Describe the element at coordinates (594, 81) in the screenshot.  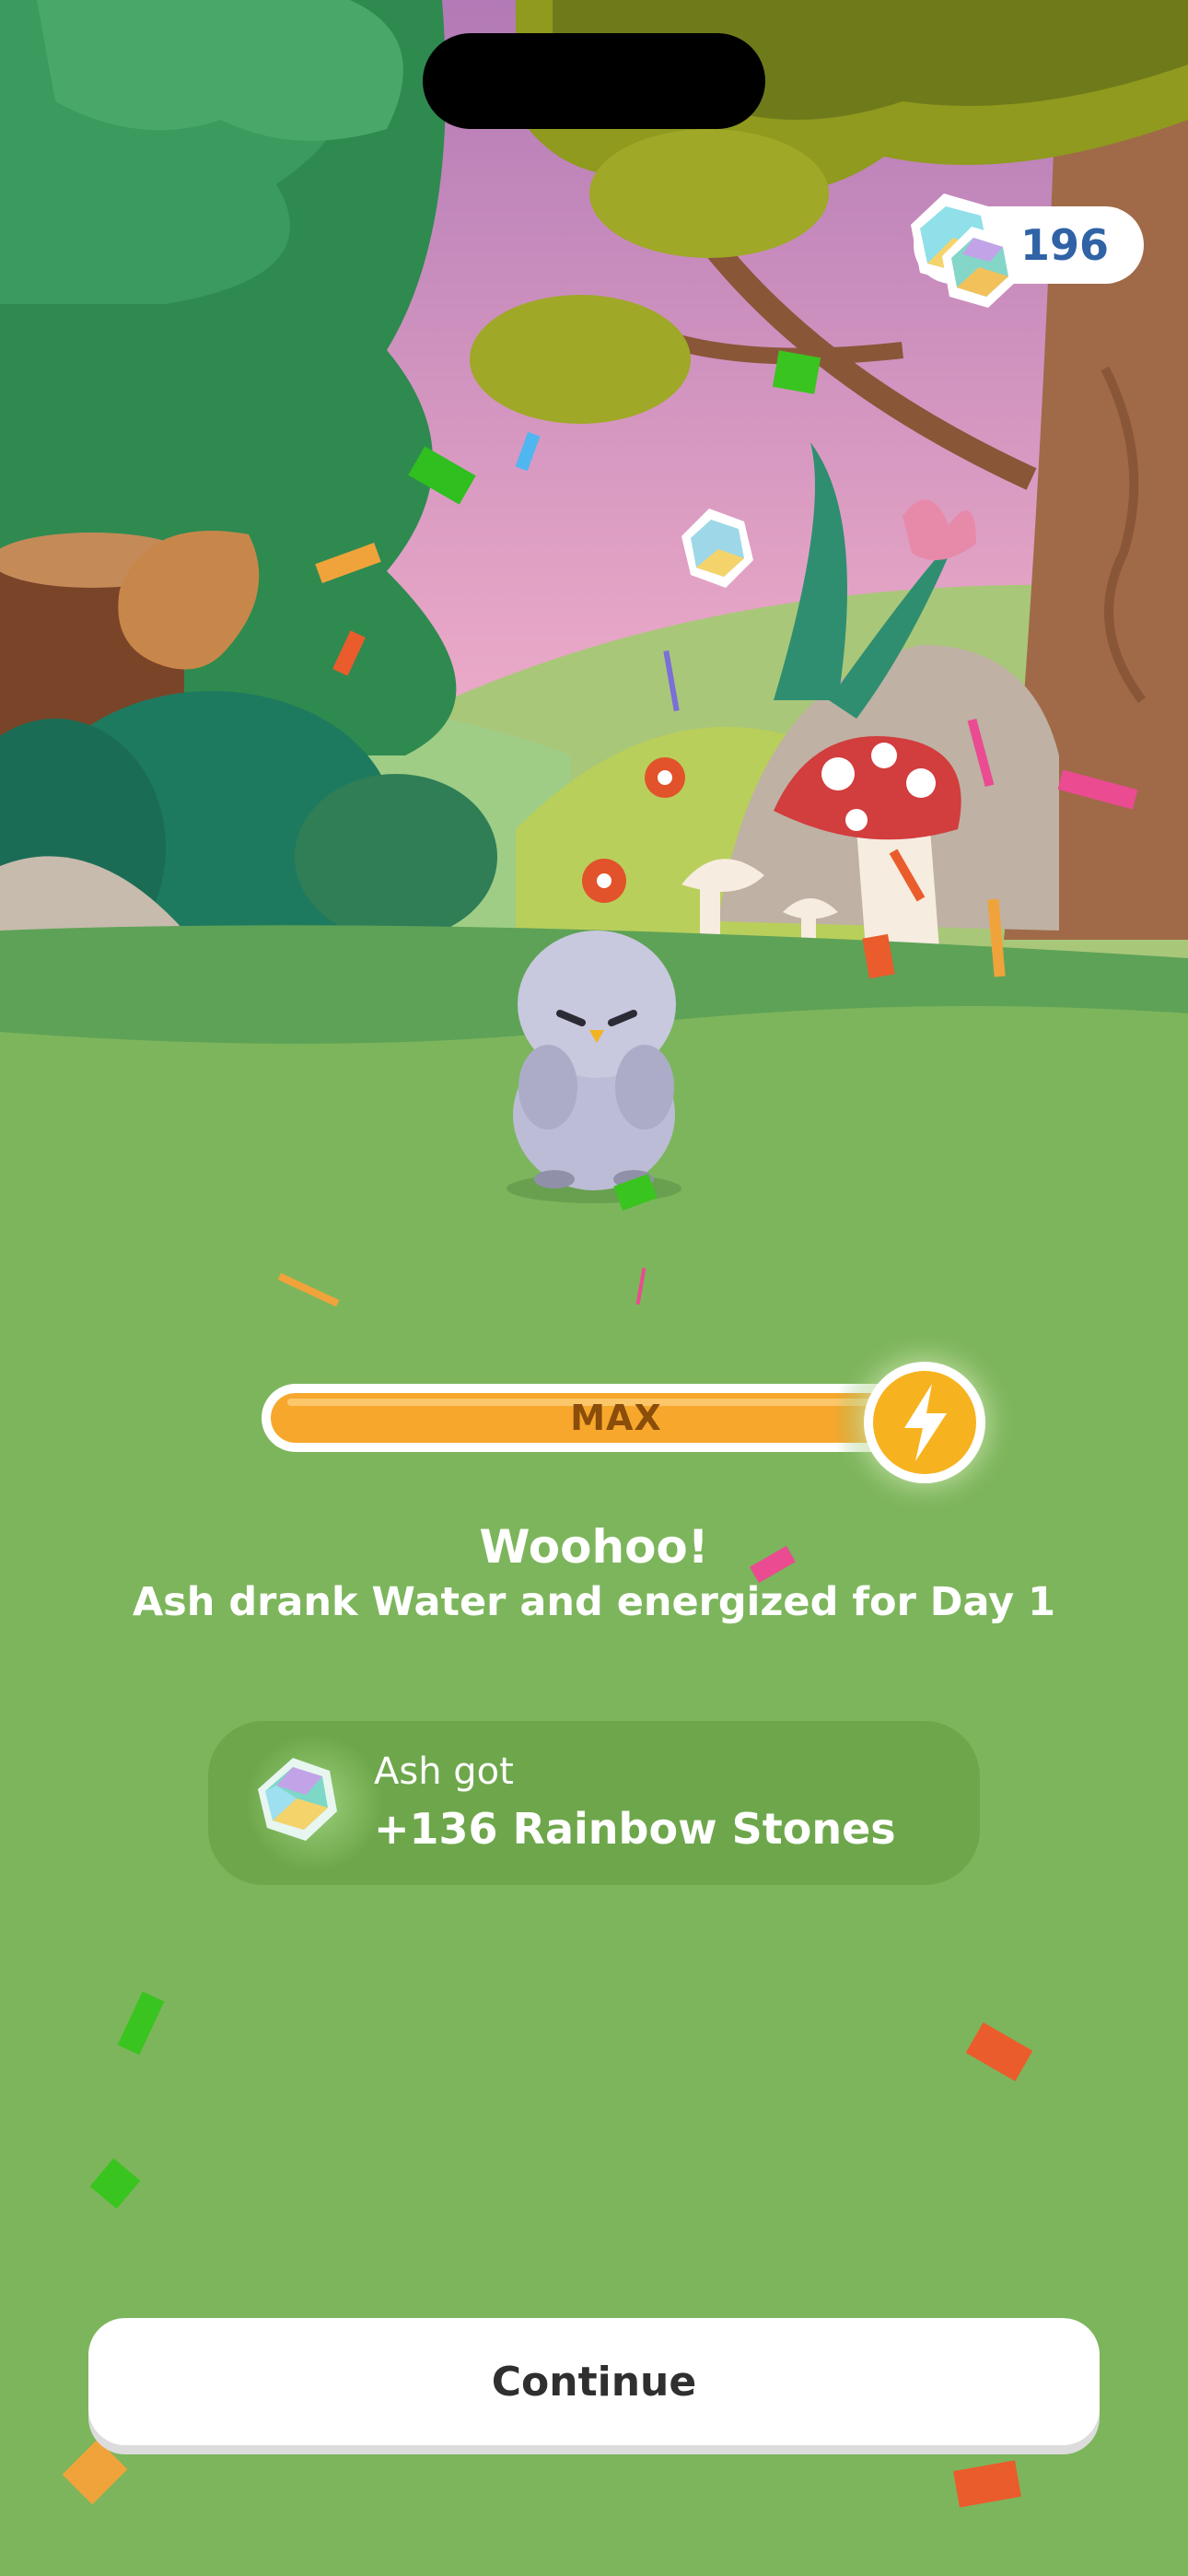
I see `dynamic-island` at that location.